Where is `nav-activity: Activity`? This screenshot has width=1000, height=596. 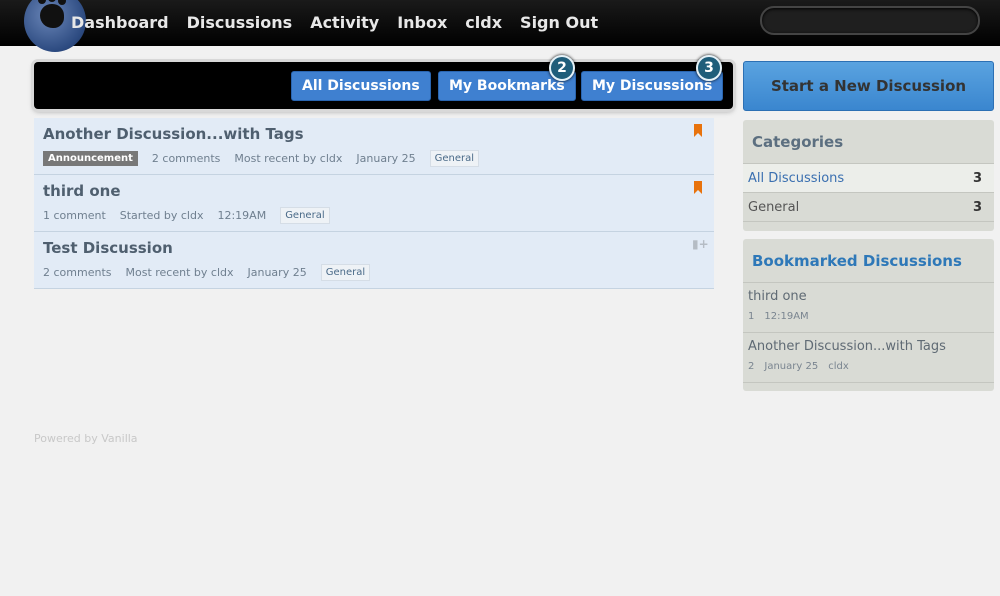 nav-activity: Activity is located at coordinates (344, 22).